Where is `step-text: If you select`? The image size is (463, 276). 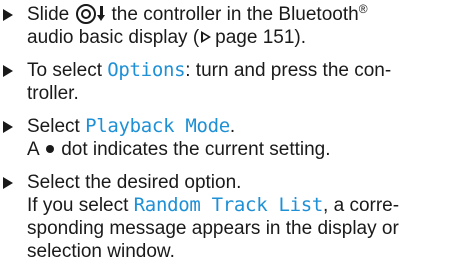 step-text: If you select is located at coordinates (78, 205).